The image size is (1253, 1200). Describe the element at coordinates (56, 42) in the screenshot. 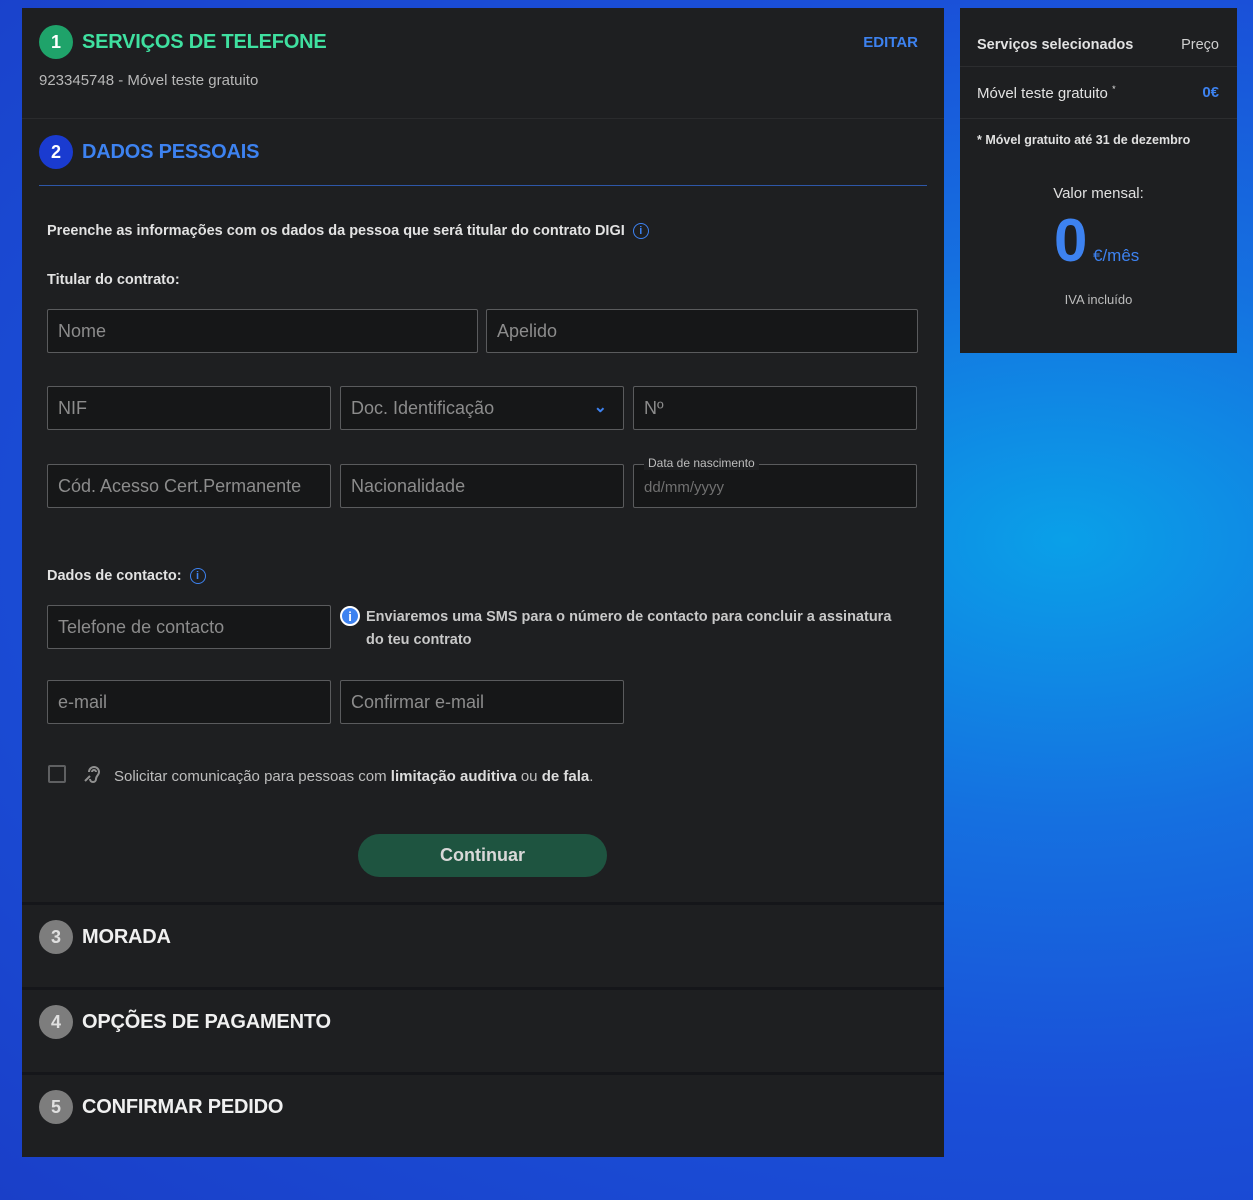

I see `step1-number: 1` at that location.